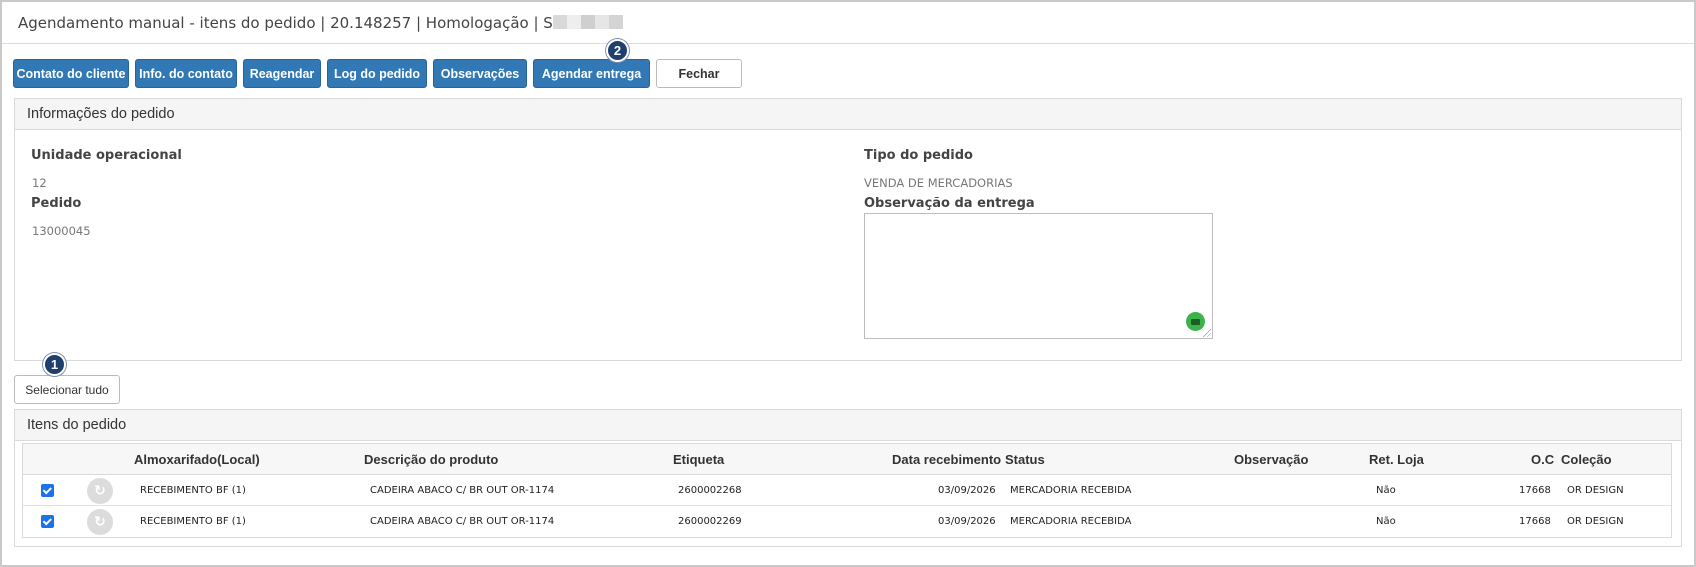 The width and height of the screenshot is (1696, 567). I want to click on info-pedido-heading: Informações do pedido, so click(848, 114).